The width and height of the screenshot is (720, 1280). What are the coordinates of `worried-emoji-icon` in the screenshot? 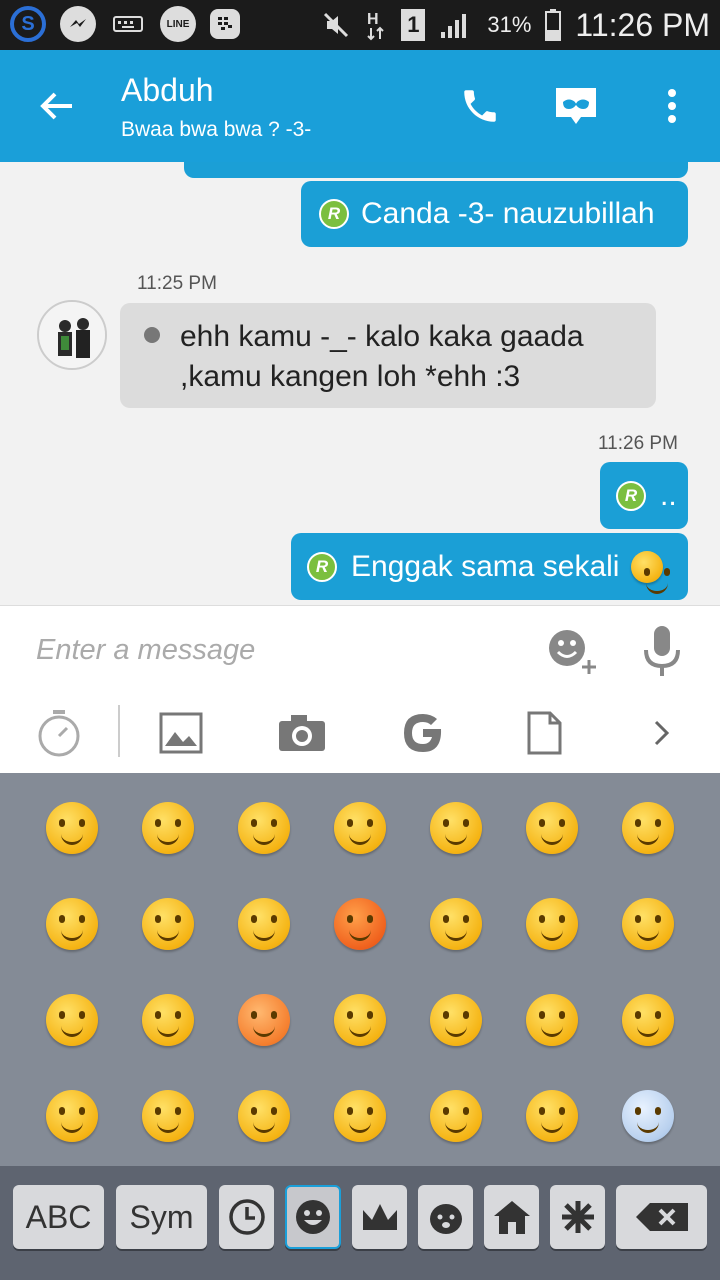 It's located at (456, 1116).